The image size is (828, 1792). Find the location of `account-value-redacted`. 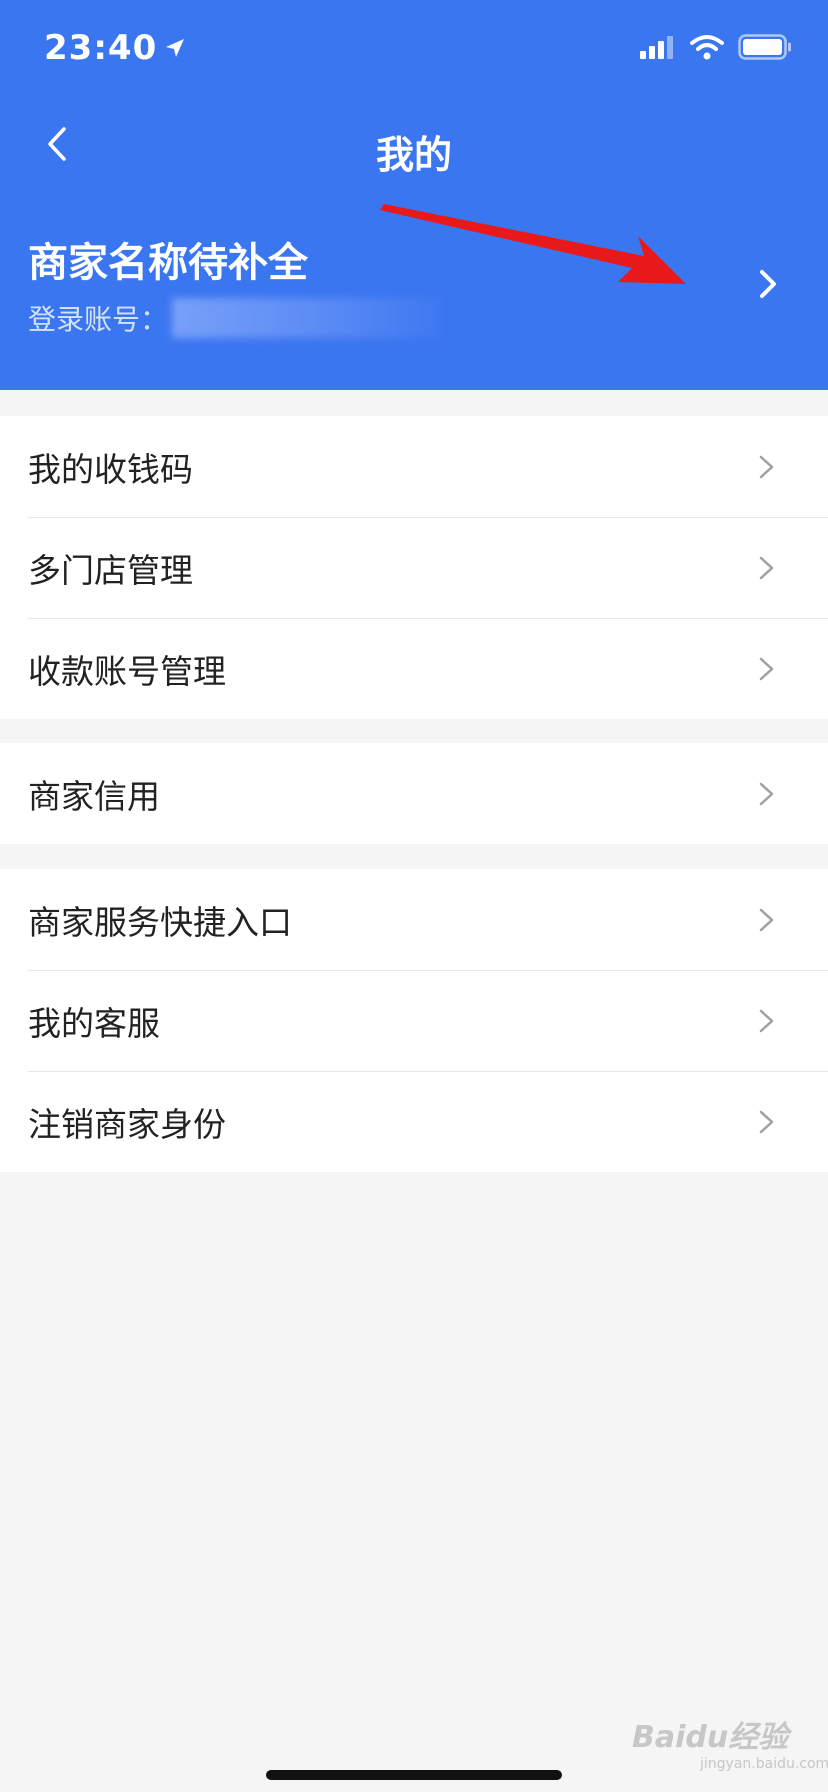

account-value-redacted is located at coordinates (307, 318).